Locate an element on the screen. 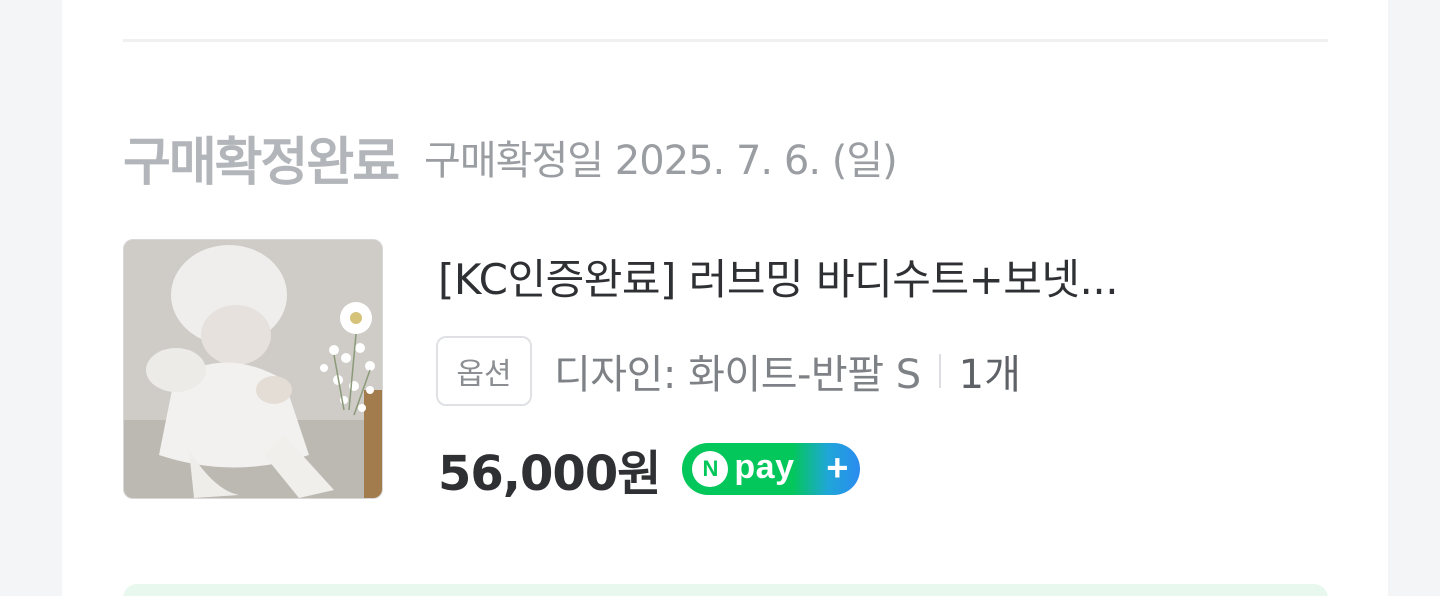 Image resolution: width=1440 pixels, height=596 pixels. option-row: 옵션 디자인: 화이트-반팔 S 1개 is located at coordinates (728, 371).